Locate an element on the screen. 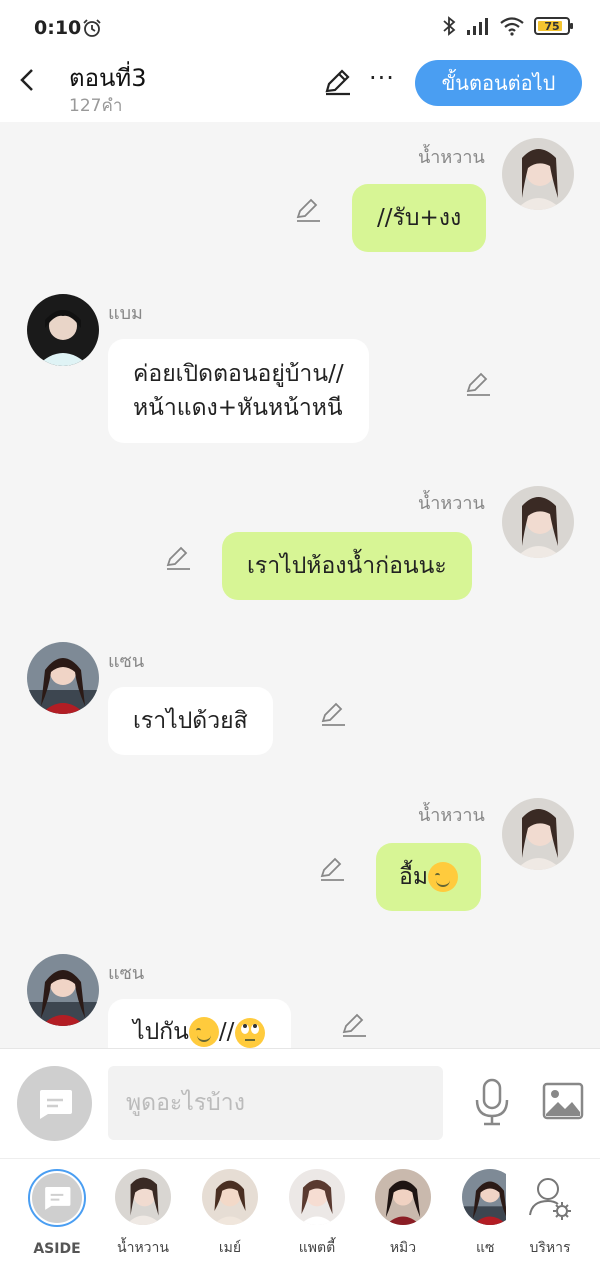 This screenshot has width=600, height=1267. message-text: ไปกัน is located at coordinates (161, 1032).